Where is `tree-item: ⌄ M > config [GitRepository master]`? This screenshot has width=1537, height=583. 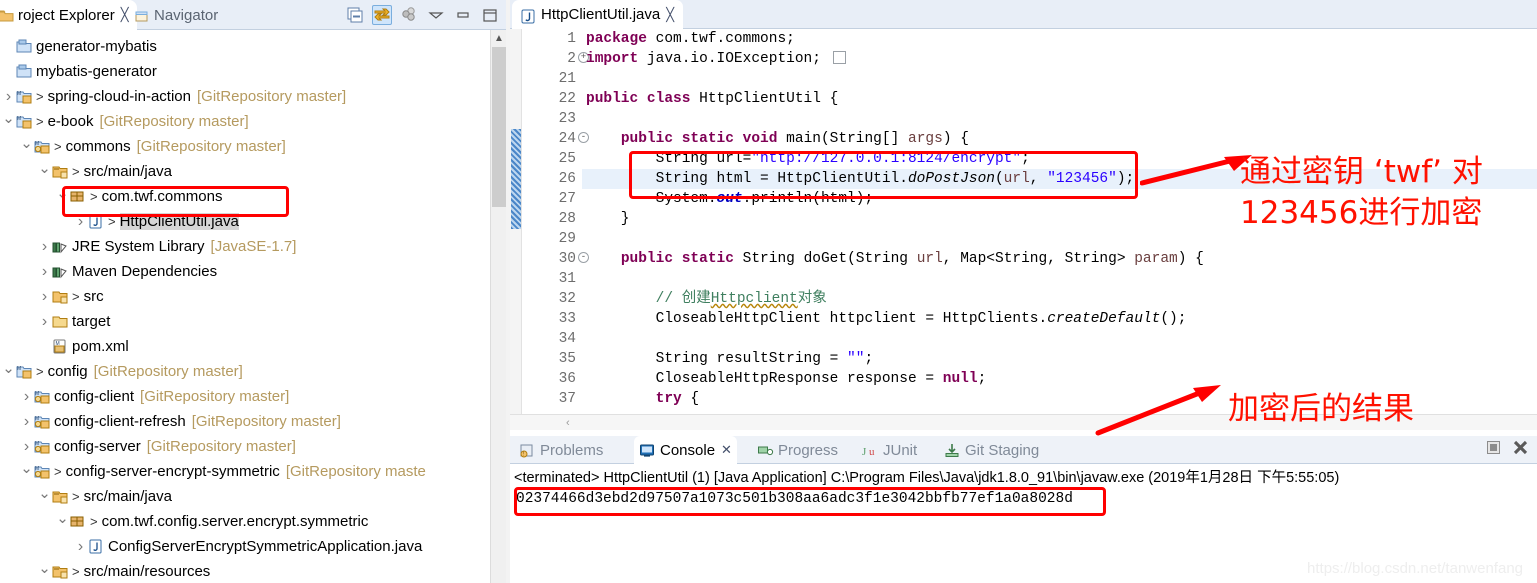
tree-item: ⌄ M > config [GitRepository master] is located at coordinates (245, 371).